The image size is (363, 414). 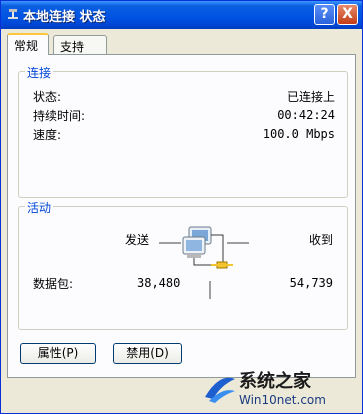 I want to click on packets-label: 数据包:, so click(x=53, y=284).